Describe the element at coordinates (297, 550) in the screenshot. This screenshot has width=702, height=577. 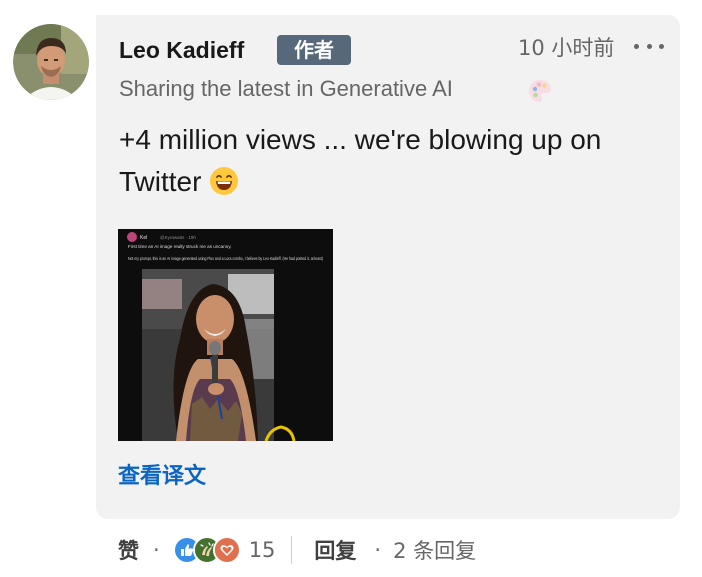
I see `comment-actions: 赞 · 15 回复 · 2 条回复` at that location.